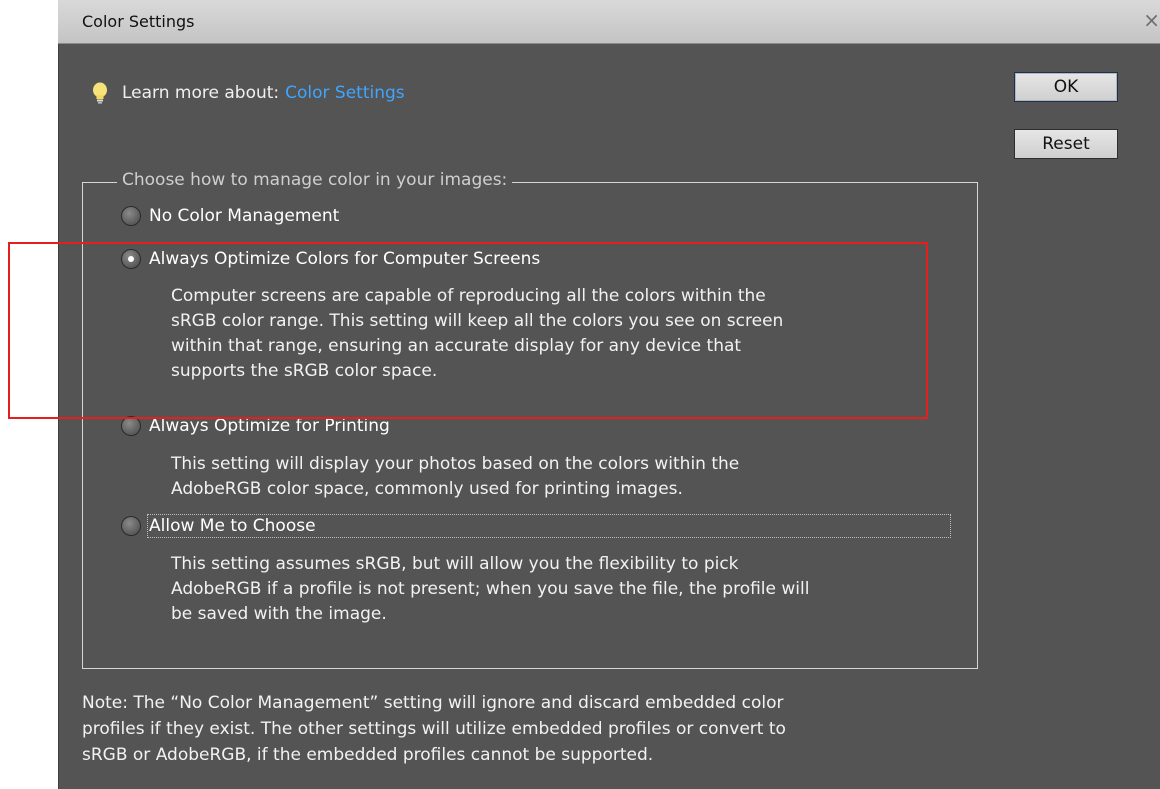 This screenshot has height=789, width=1160. What do you see at coordinates (244, 216) in the screenshot?
I see `option-label: No Color Management` at bounding box center [244, 216].